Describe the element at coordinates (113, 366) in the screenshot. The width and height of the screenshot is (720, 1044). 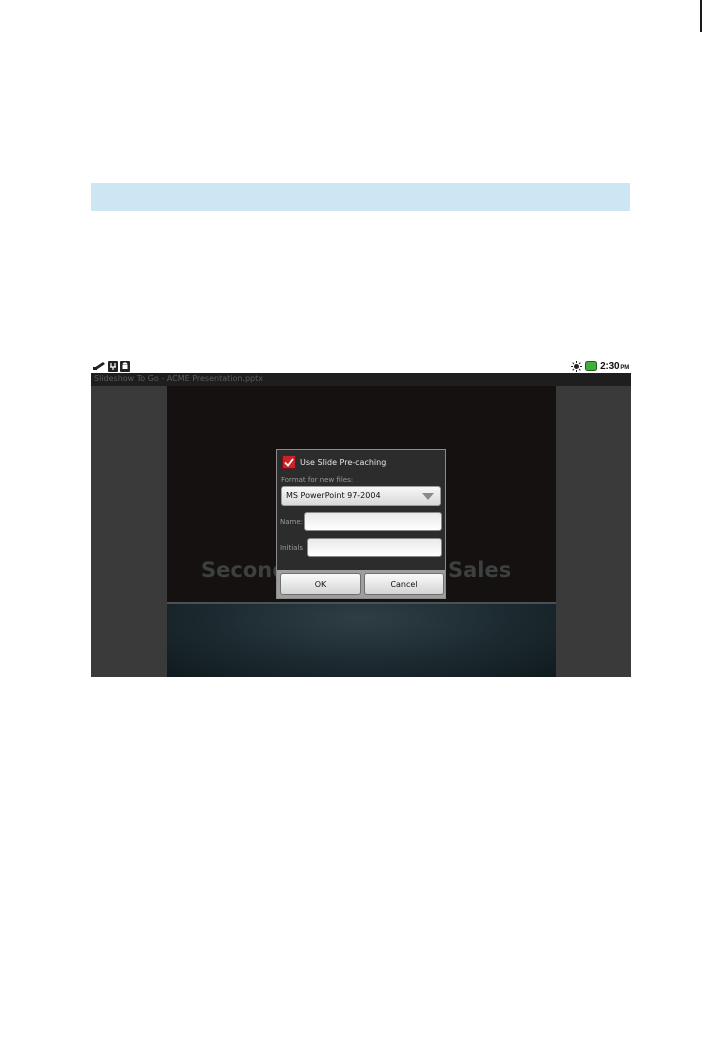
I see `debug-icon` at that location.